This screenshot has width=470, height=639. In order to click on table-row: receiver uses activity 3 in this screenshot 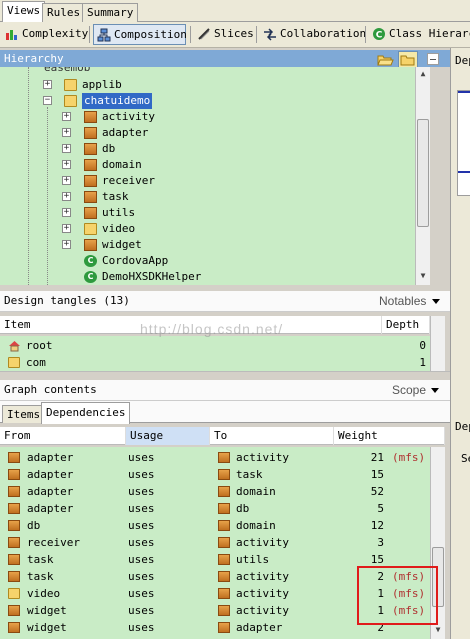, I will do `click(215, 542)`.